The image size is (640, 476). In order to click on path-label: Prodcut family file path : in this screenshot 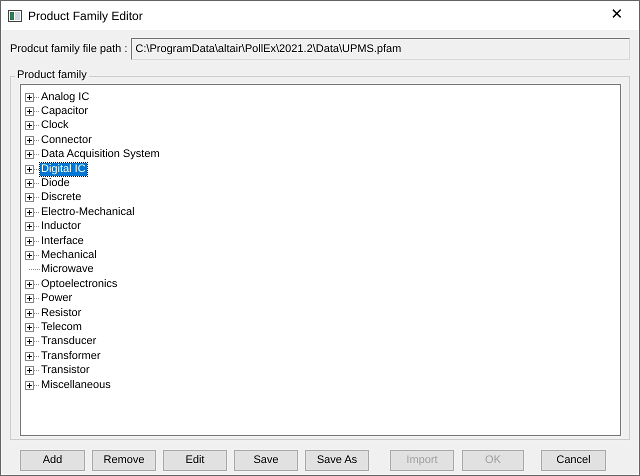, I will do `click(69, 49)`.